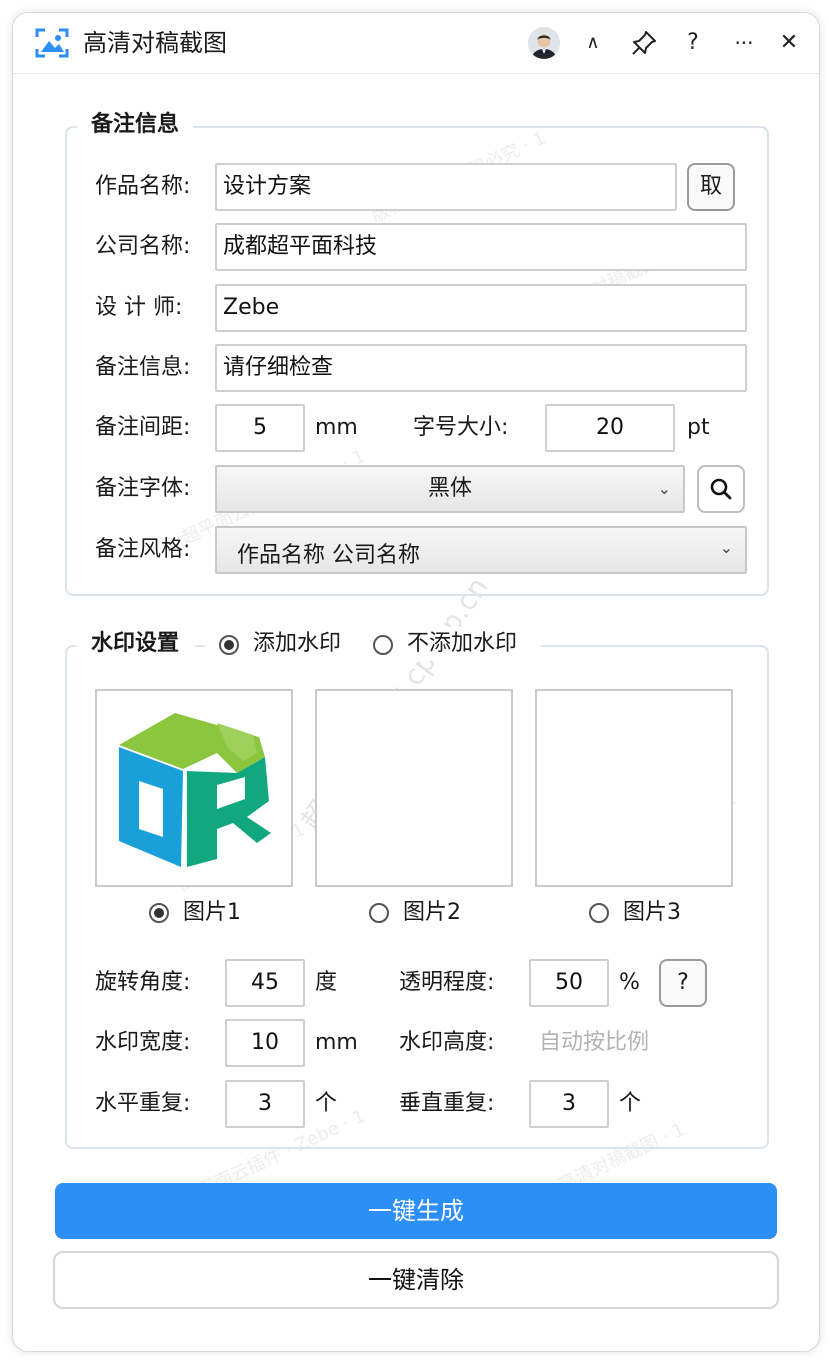 Image resolution: width=830 pixels, height=1362 pixels. I want to click on opacity-unit: %, so click(629, 982).